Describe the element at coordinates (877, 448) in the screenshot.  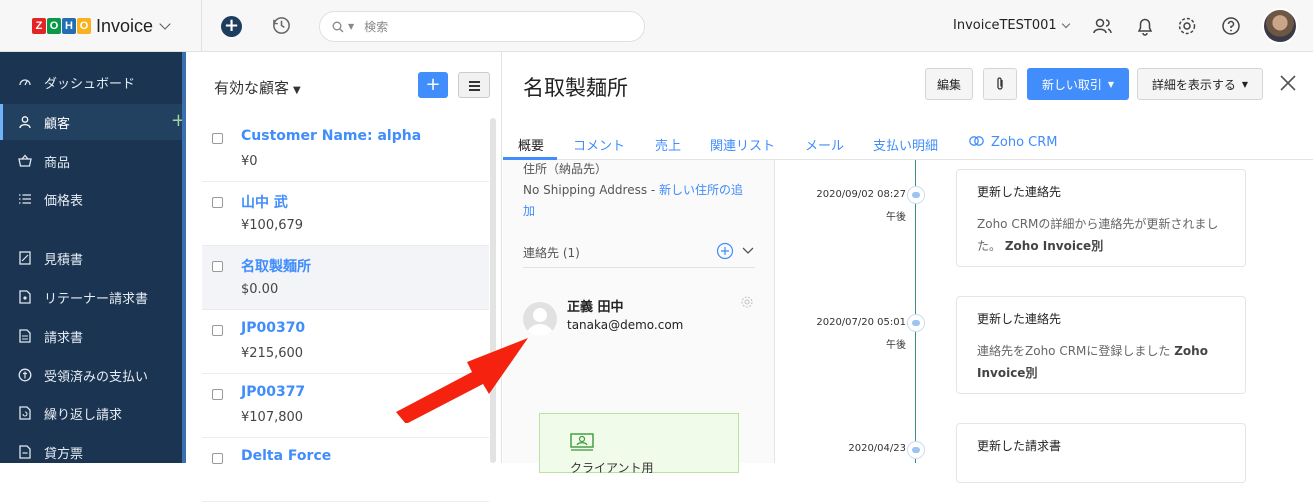
I see `timeline-date: 2020/04/23` at that location.